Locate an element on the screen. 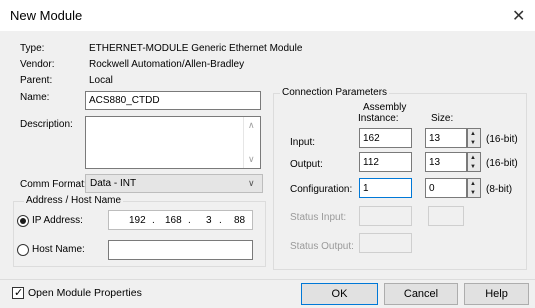  output-unit: (16-bit) is located at coordinates (502, 163).